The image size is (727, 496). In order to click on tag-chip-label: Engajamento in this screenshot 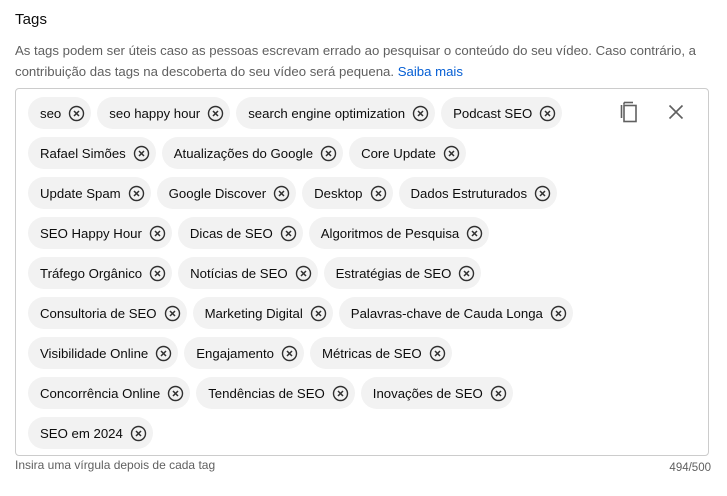, I will do `click(235, 353)`.